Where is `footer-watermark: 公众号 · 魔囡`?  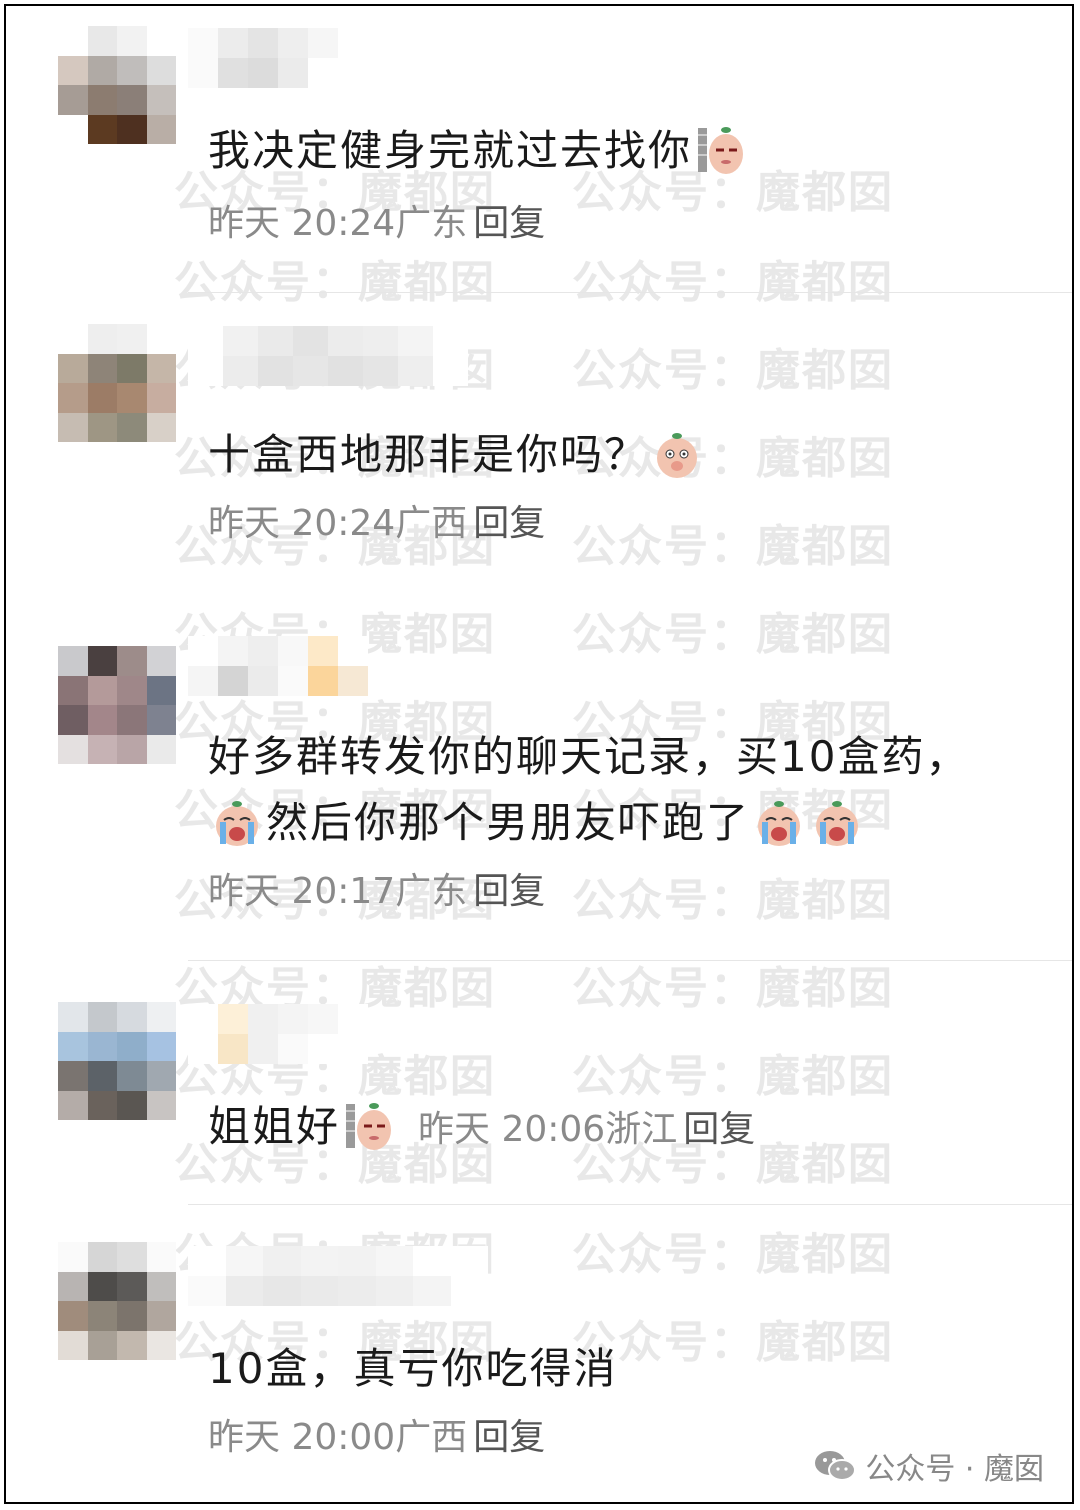 footer-watermark: 公众号 · 魔囡 is located at coordinates (928, 1466).